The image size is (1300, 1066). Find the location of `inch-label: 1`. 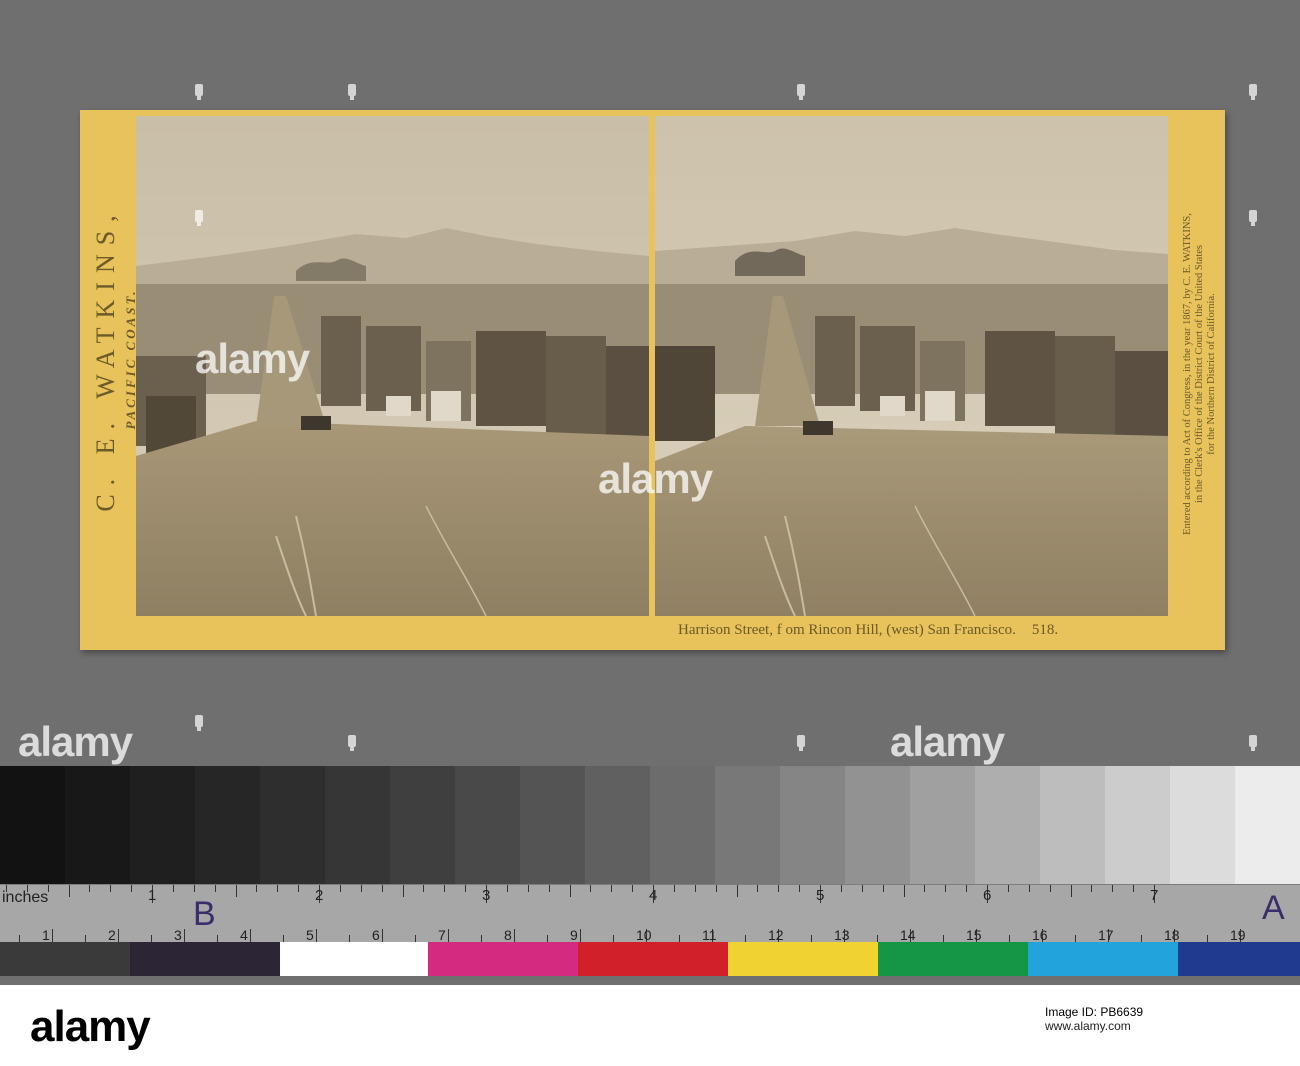

inch-label: 1 is located at coordinates (152, 895).